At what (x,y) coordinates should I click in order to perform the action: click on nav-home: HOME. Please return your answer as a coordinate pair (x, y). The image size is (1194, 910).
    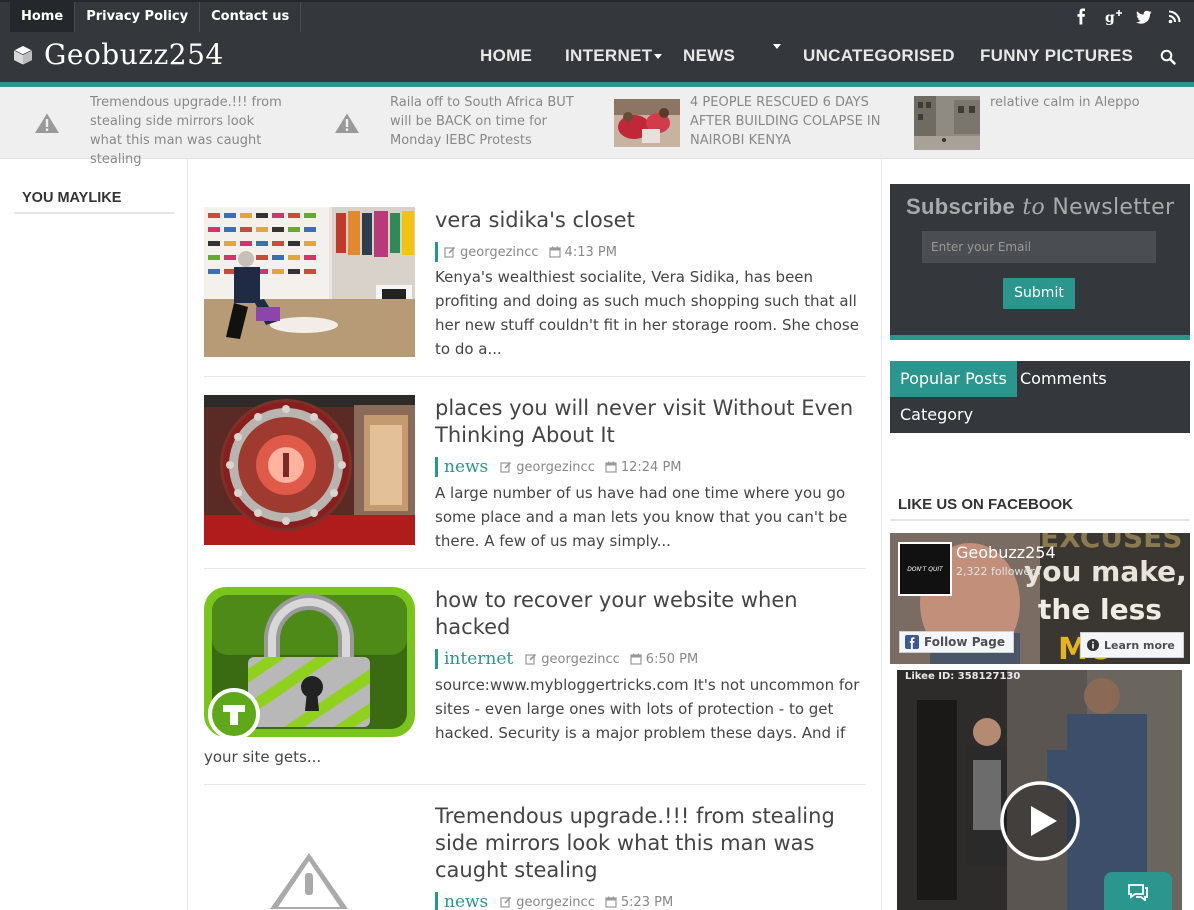
    Looking at the image, I should click on (506, 56).